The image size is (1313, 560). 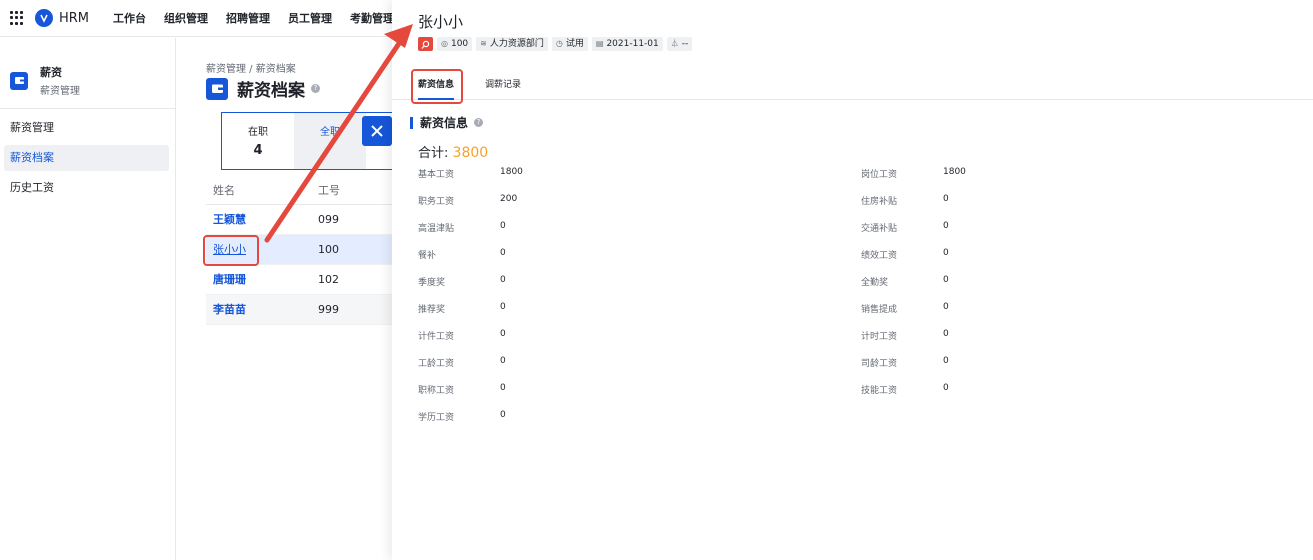 What do you see at coordinates (879, 229) in the screenshot?
I see `salary-field-label: 交通补贴` at bounding box center [879, 229].